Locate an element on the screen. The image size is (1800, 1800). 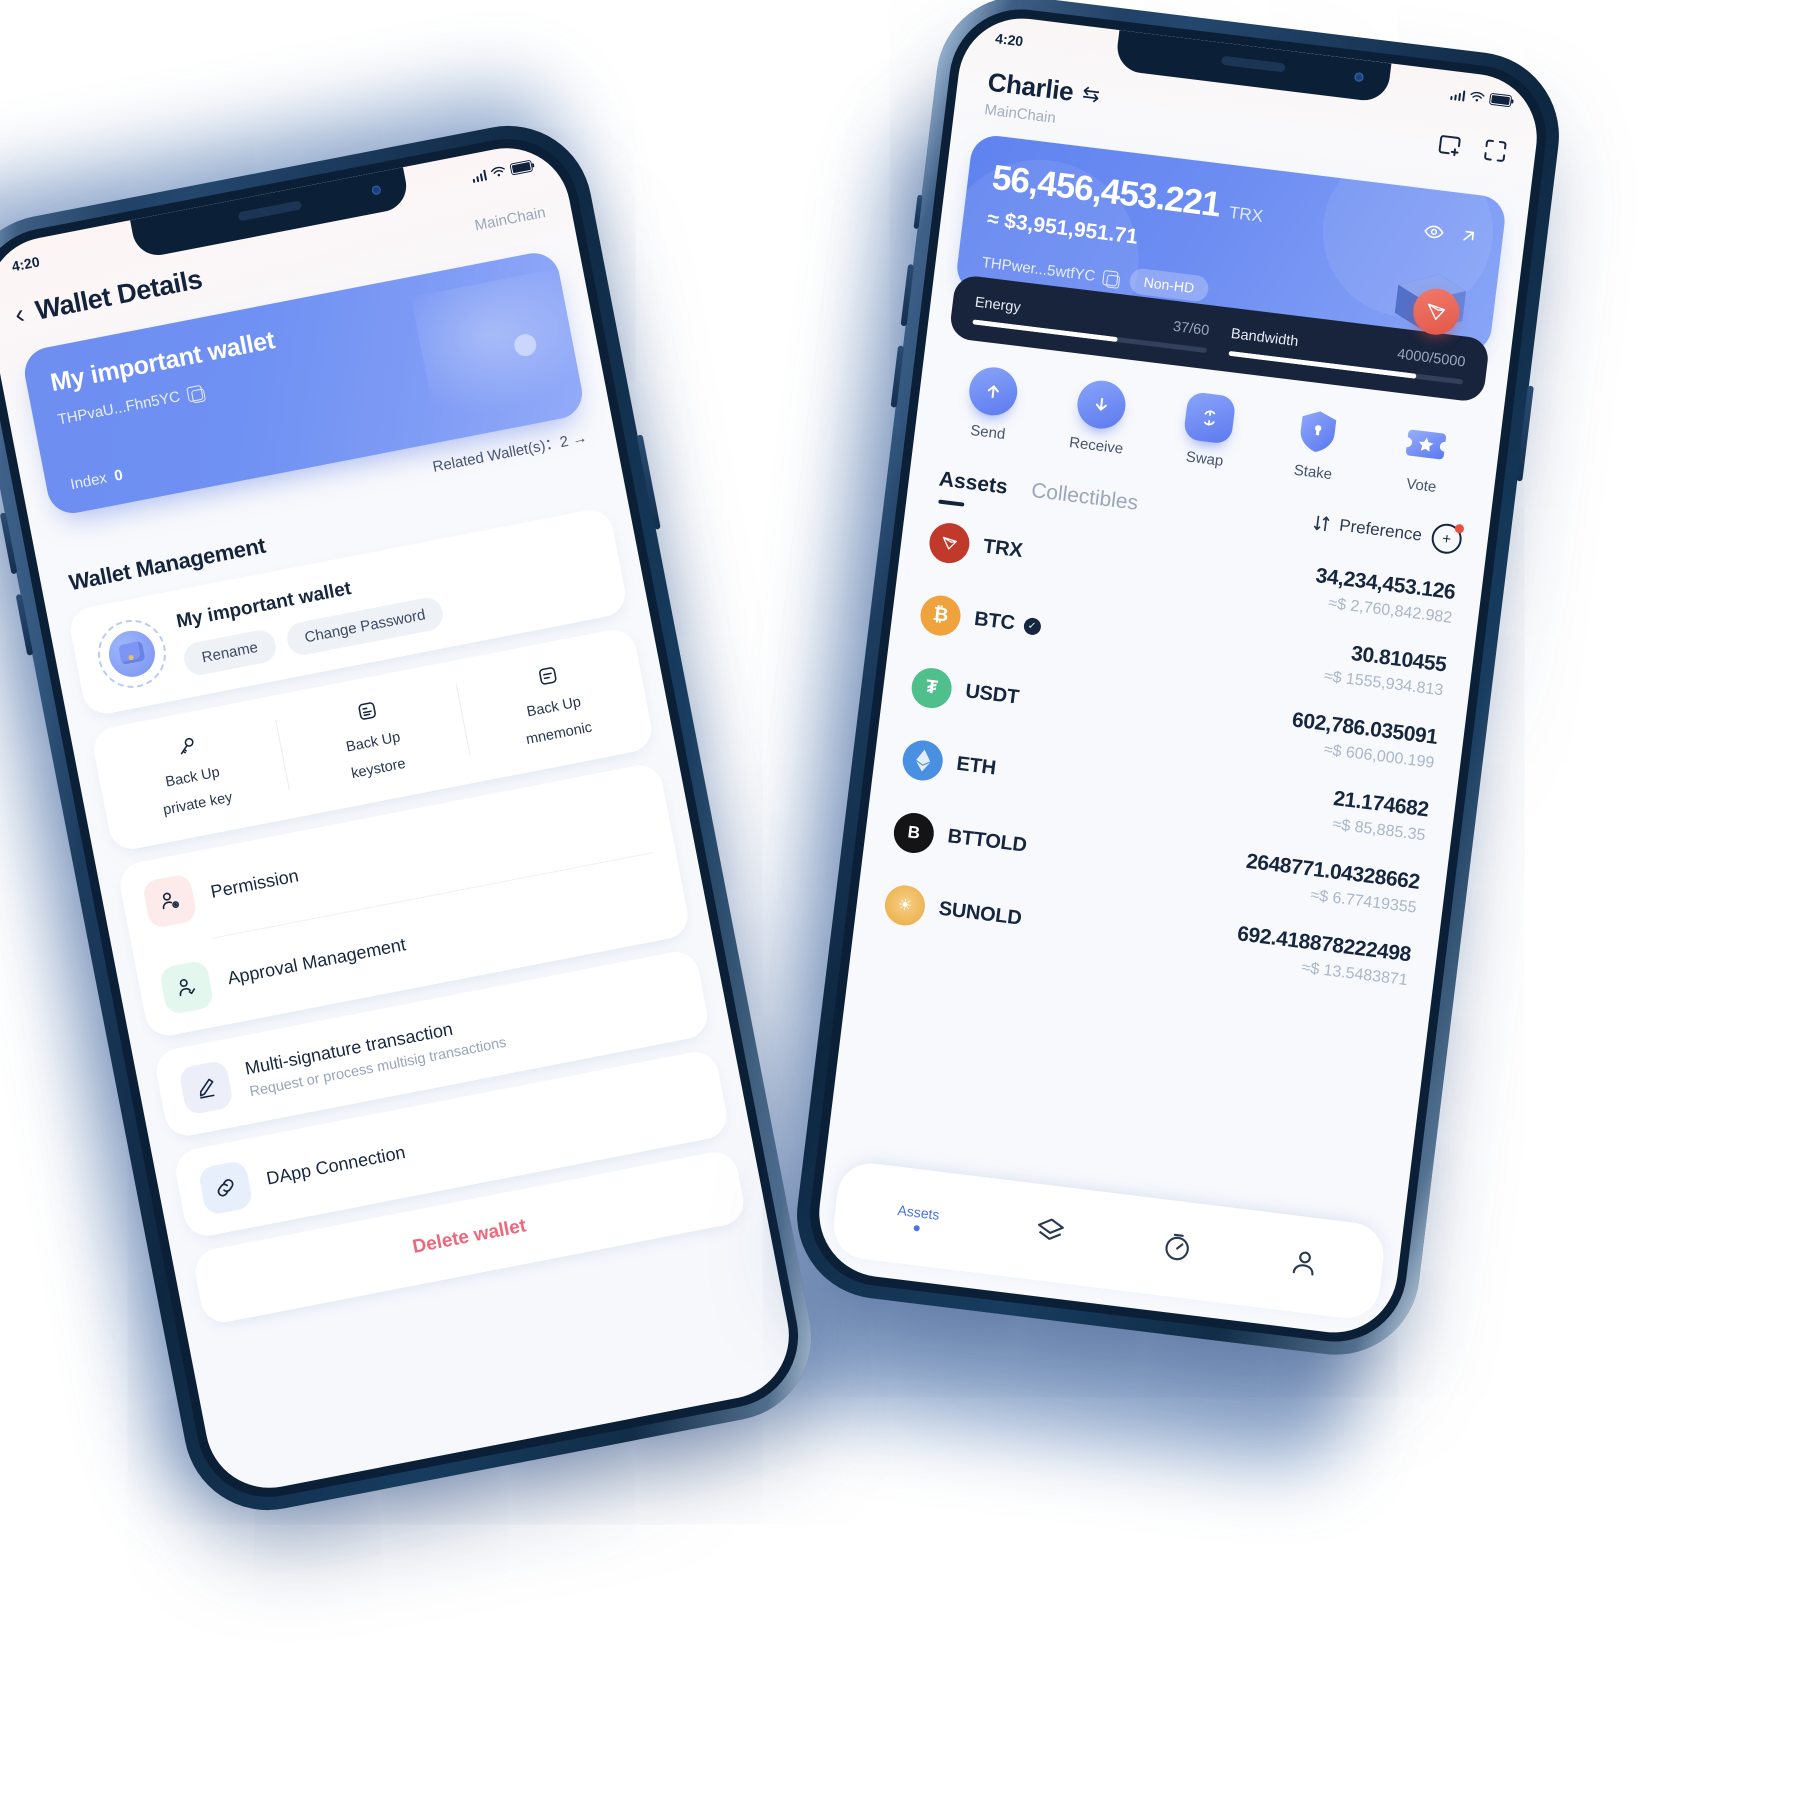
front-camera-icon-right is located at coordinates (1358, 77).